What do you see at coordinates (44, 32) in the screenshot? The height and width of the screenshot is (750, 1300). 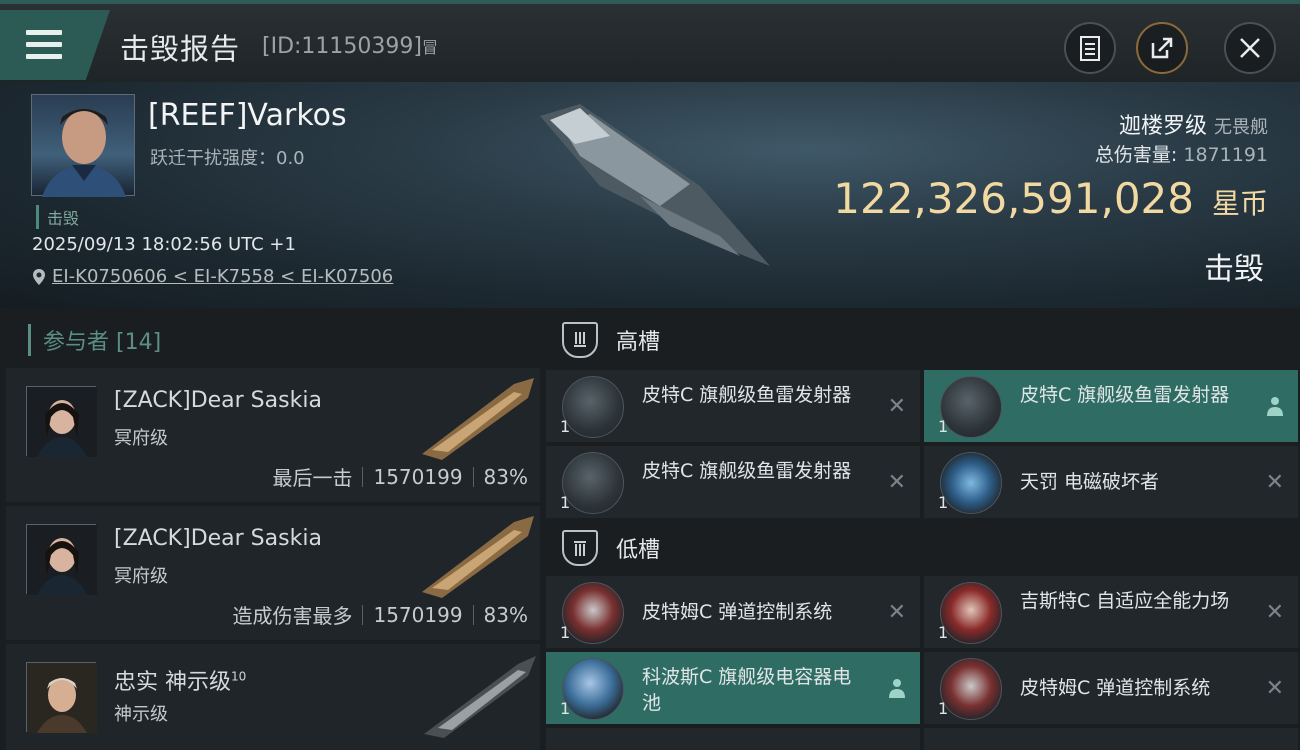 I see `menu-icon` at bounding box center [44, 32].